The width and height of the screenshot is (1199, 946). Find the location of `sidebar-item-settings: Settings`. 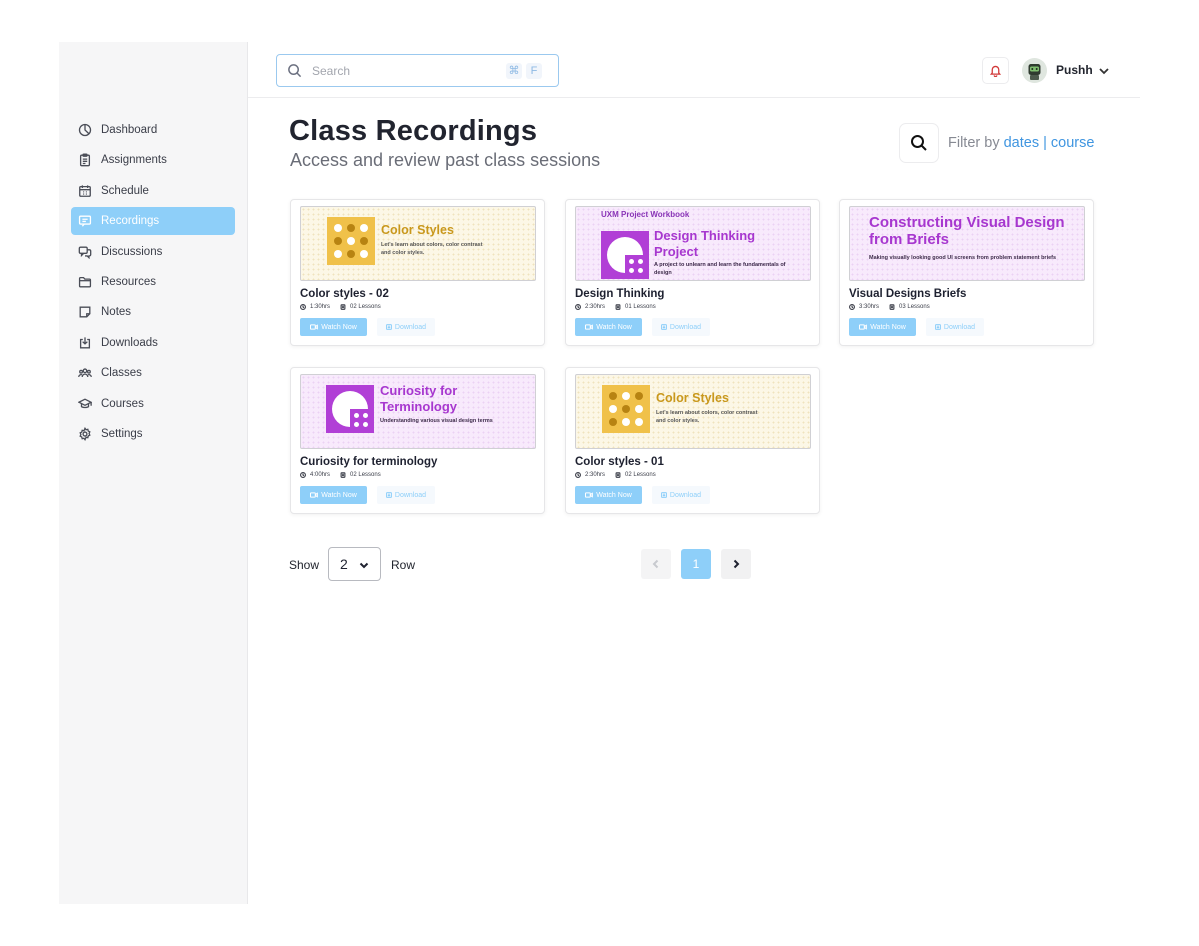

sidebar-item-settings: Settings is located at coordinates (153, 434).